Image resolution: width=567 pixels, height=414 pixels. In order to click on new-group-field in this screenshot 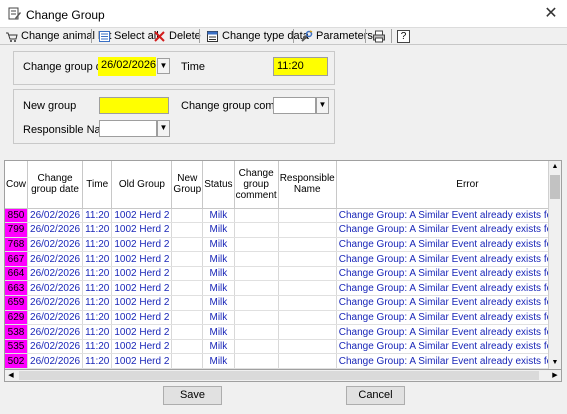, I will do `click(134, 105)`.